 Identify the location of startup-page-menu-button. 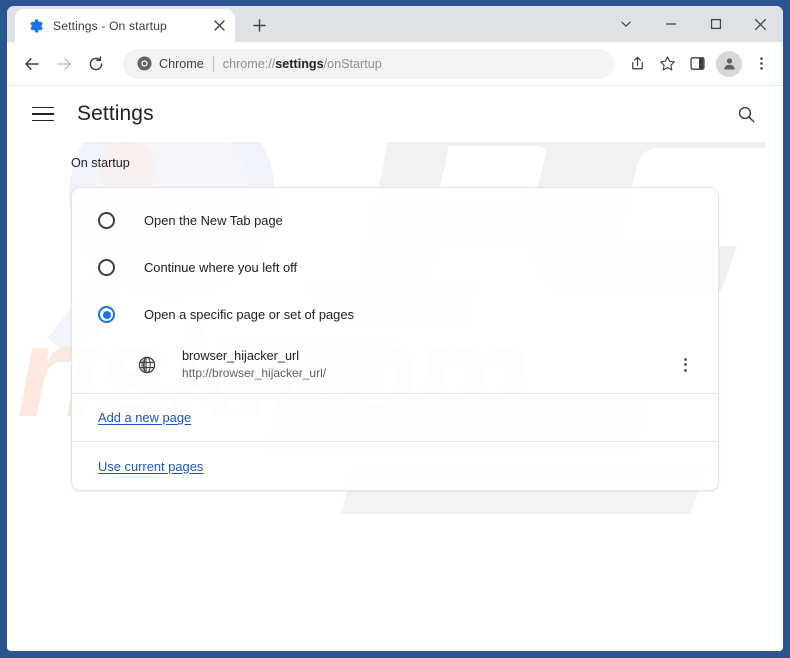
(685, 365).